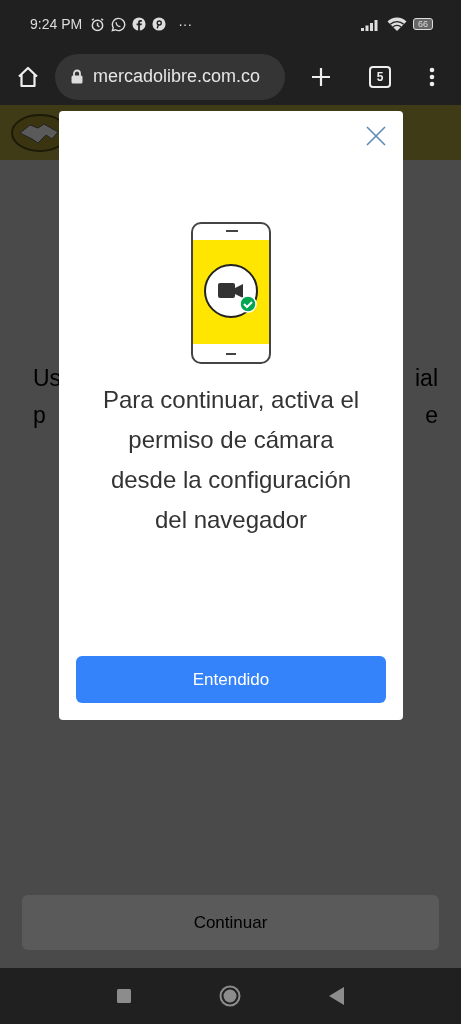  What do you see at coordinates (177, 76) in the screenshot?
I see `url-text: mercadolibre.com.co` at bounding box center [177, 76].